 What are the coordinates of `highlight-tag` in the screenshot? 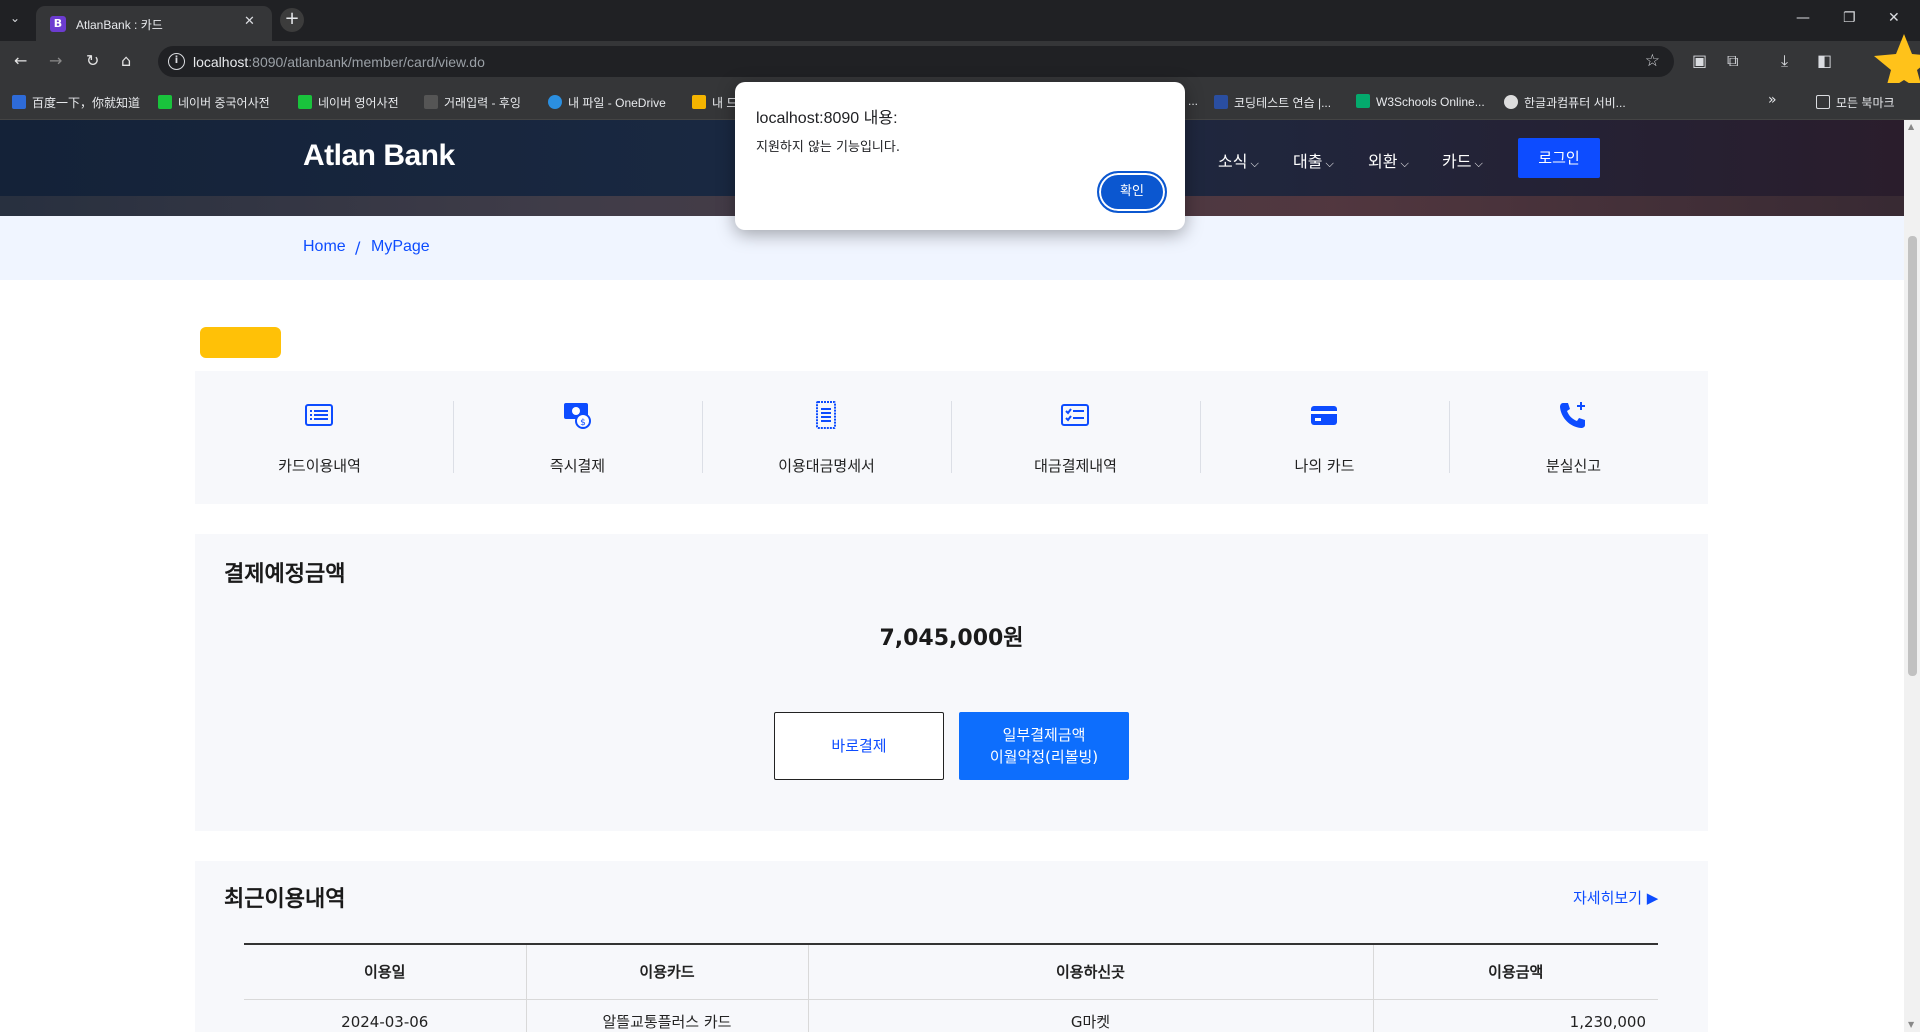 It's located at (240, 342).